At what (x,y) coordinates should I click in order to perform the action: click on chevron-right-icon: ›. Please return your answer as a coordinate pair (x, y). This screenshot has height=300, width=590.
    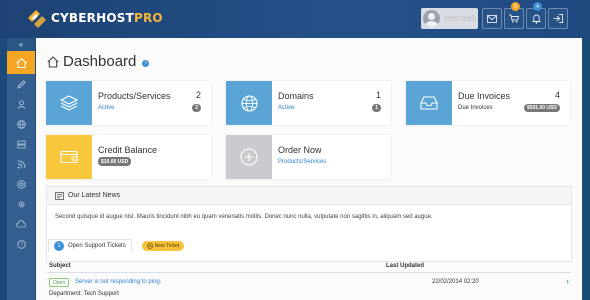
    Looking at the image, I should click on (567, 281).